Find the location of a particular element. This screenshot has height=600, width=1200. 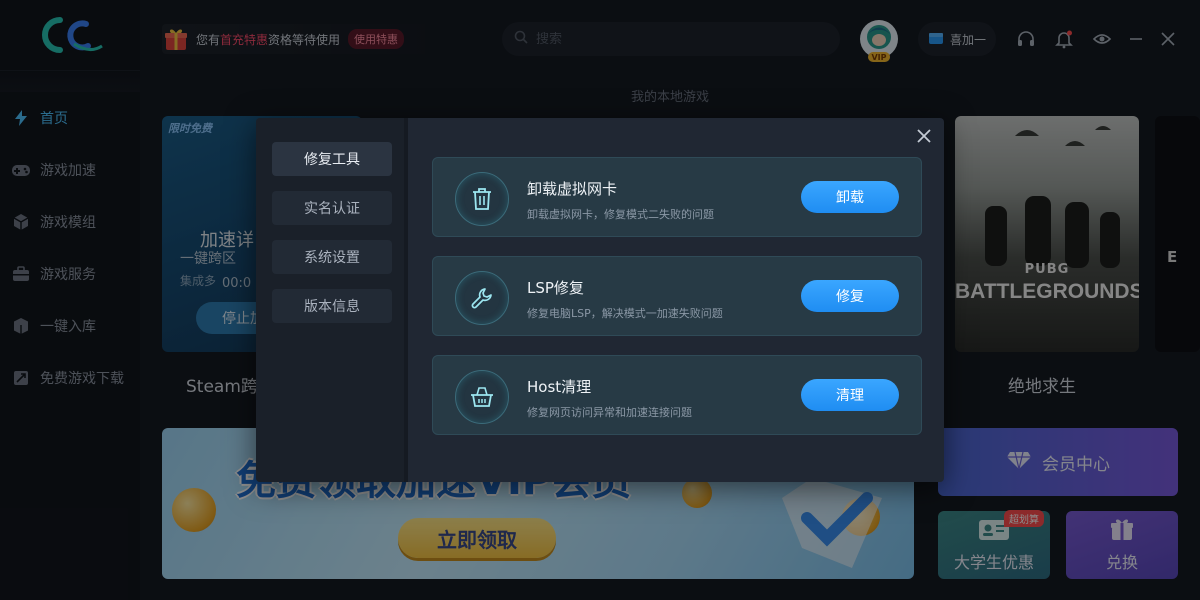

tool-description: 卸载虚拟网卡，修复模式二失败的问题 is located at coordinates (620, 214).